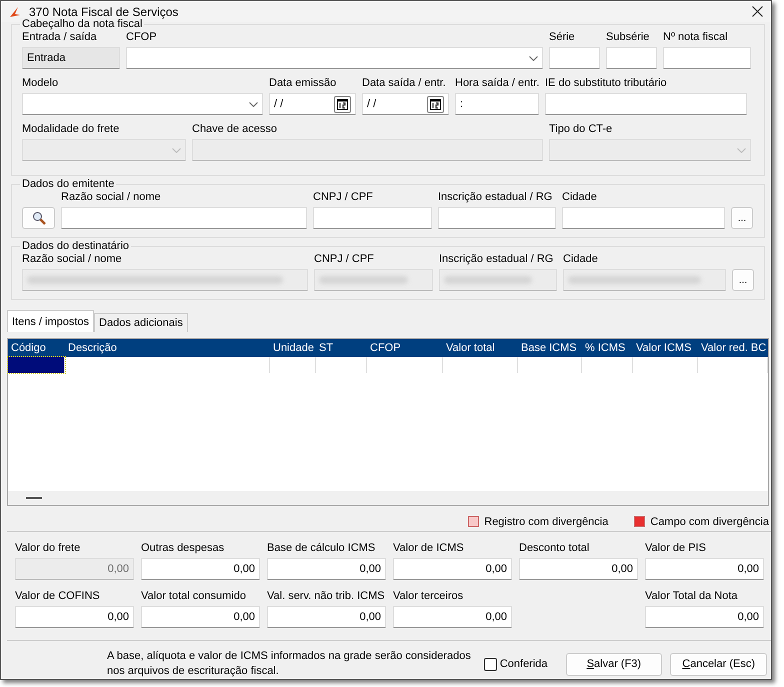  Describe the element at coordinates (58, 597) in the screenshot. I see `field-label: Valor de COFINS` at that location.